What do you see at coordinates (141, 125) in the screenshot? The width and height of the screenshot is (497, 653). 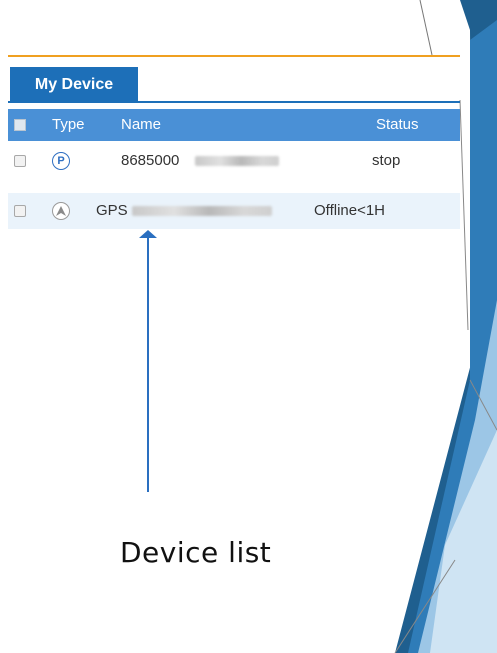 I see `column-header-name: Name` at bounding box center [141, 125].